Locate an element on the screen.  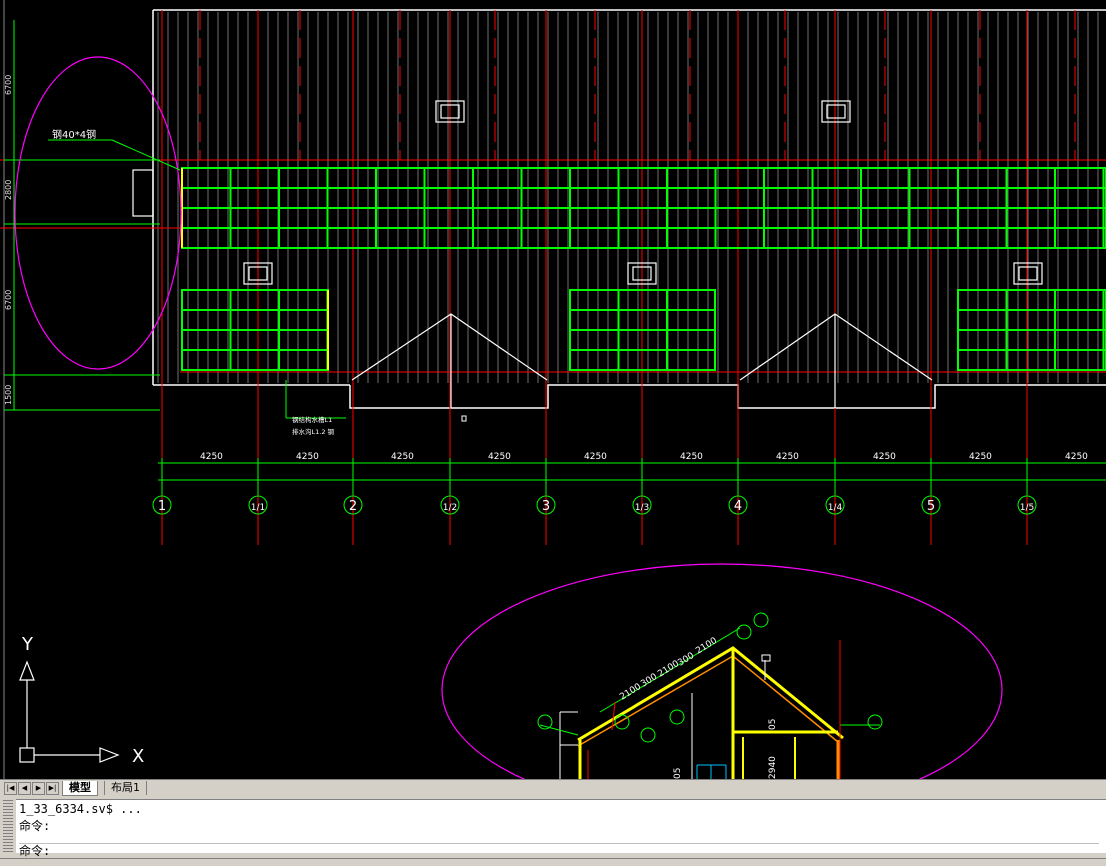
dimension-row: 4250 4250 4250 4250 4250 4250 4250 4250 4250 4250 is located at coordinates (632, 468).